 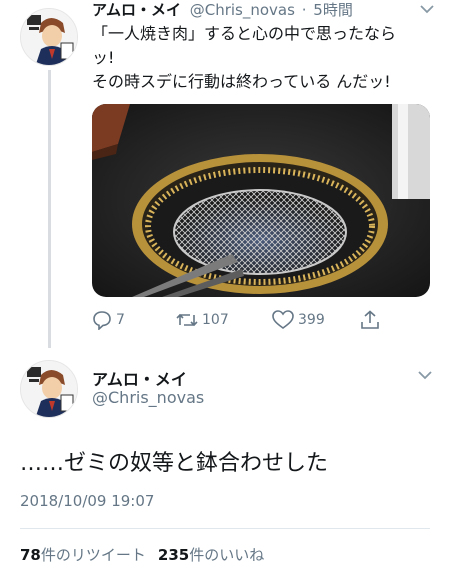 I want to click on share-button, so click(x=372, y=320).